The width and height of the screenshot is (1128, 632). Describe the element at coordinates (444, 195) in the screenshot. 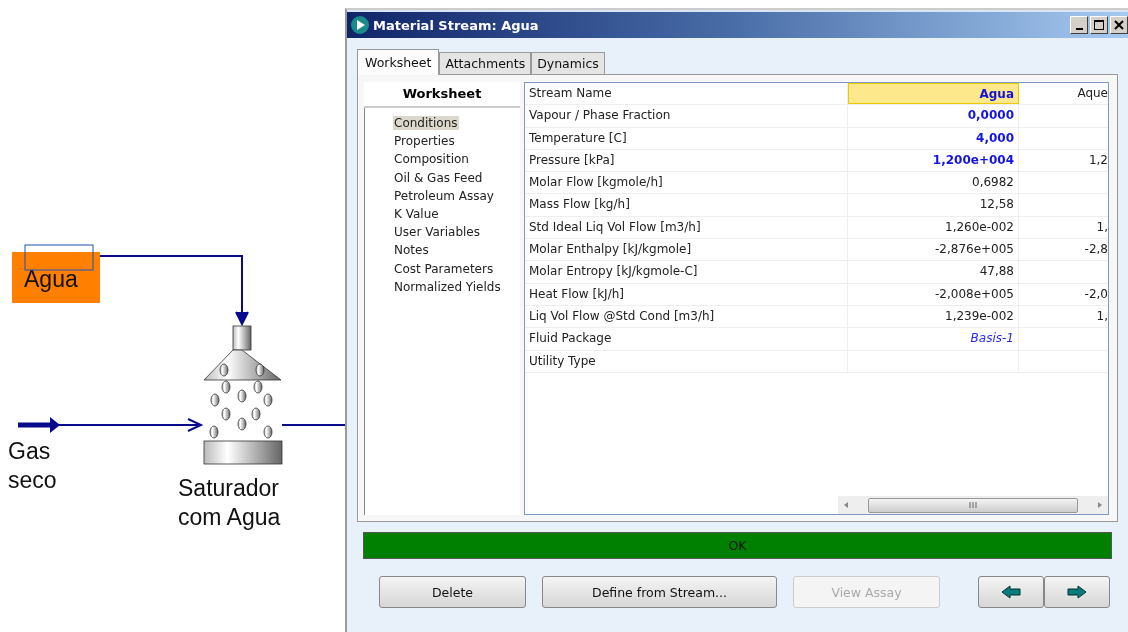

I see `nav-item: Petroleum Assay` at that location.